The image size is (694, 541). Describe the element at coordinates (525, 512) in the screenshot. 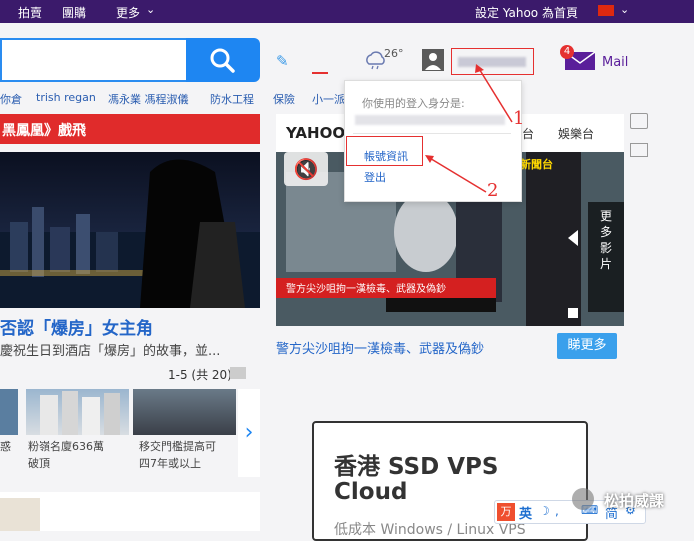

I see `ime-lang: 英` at that location.